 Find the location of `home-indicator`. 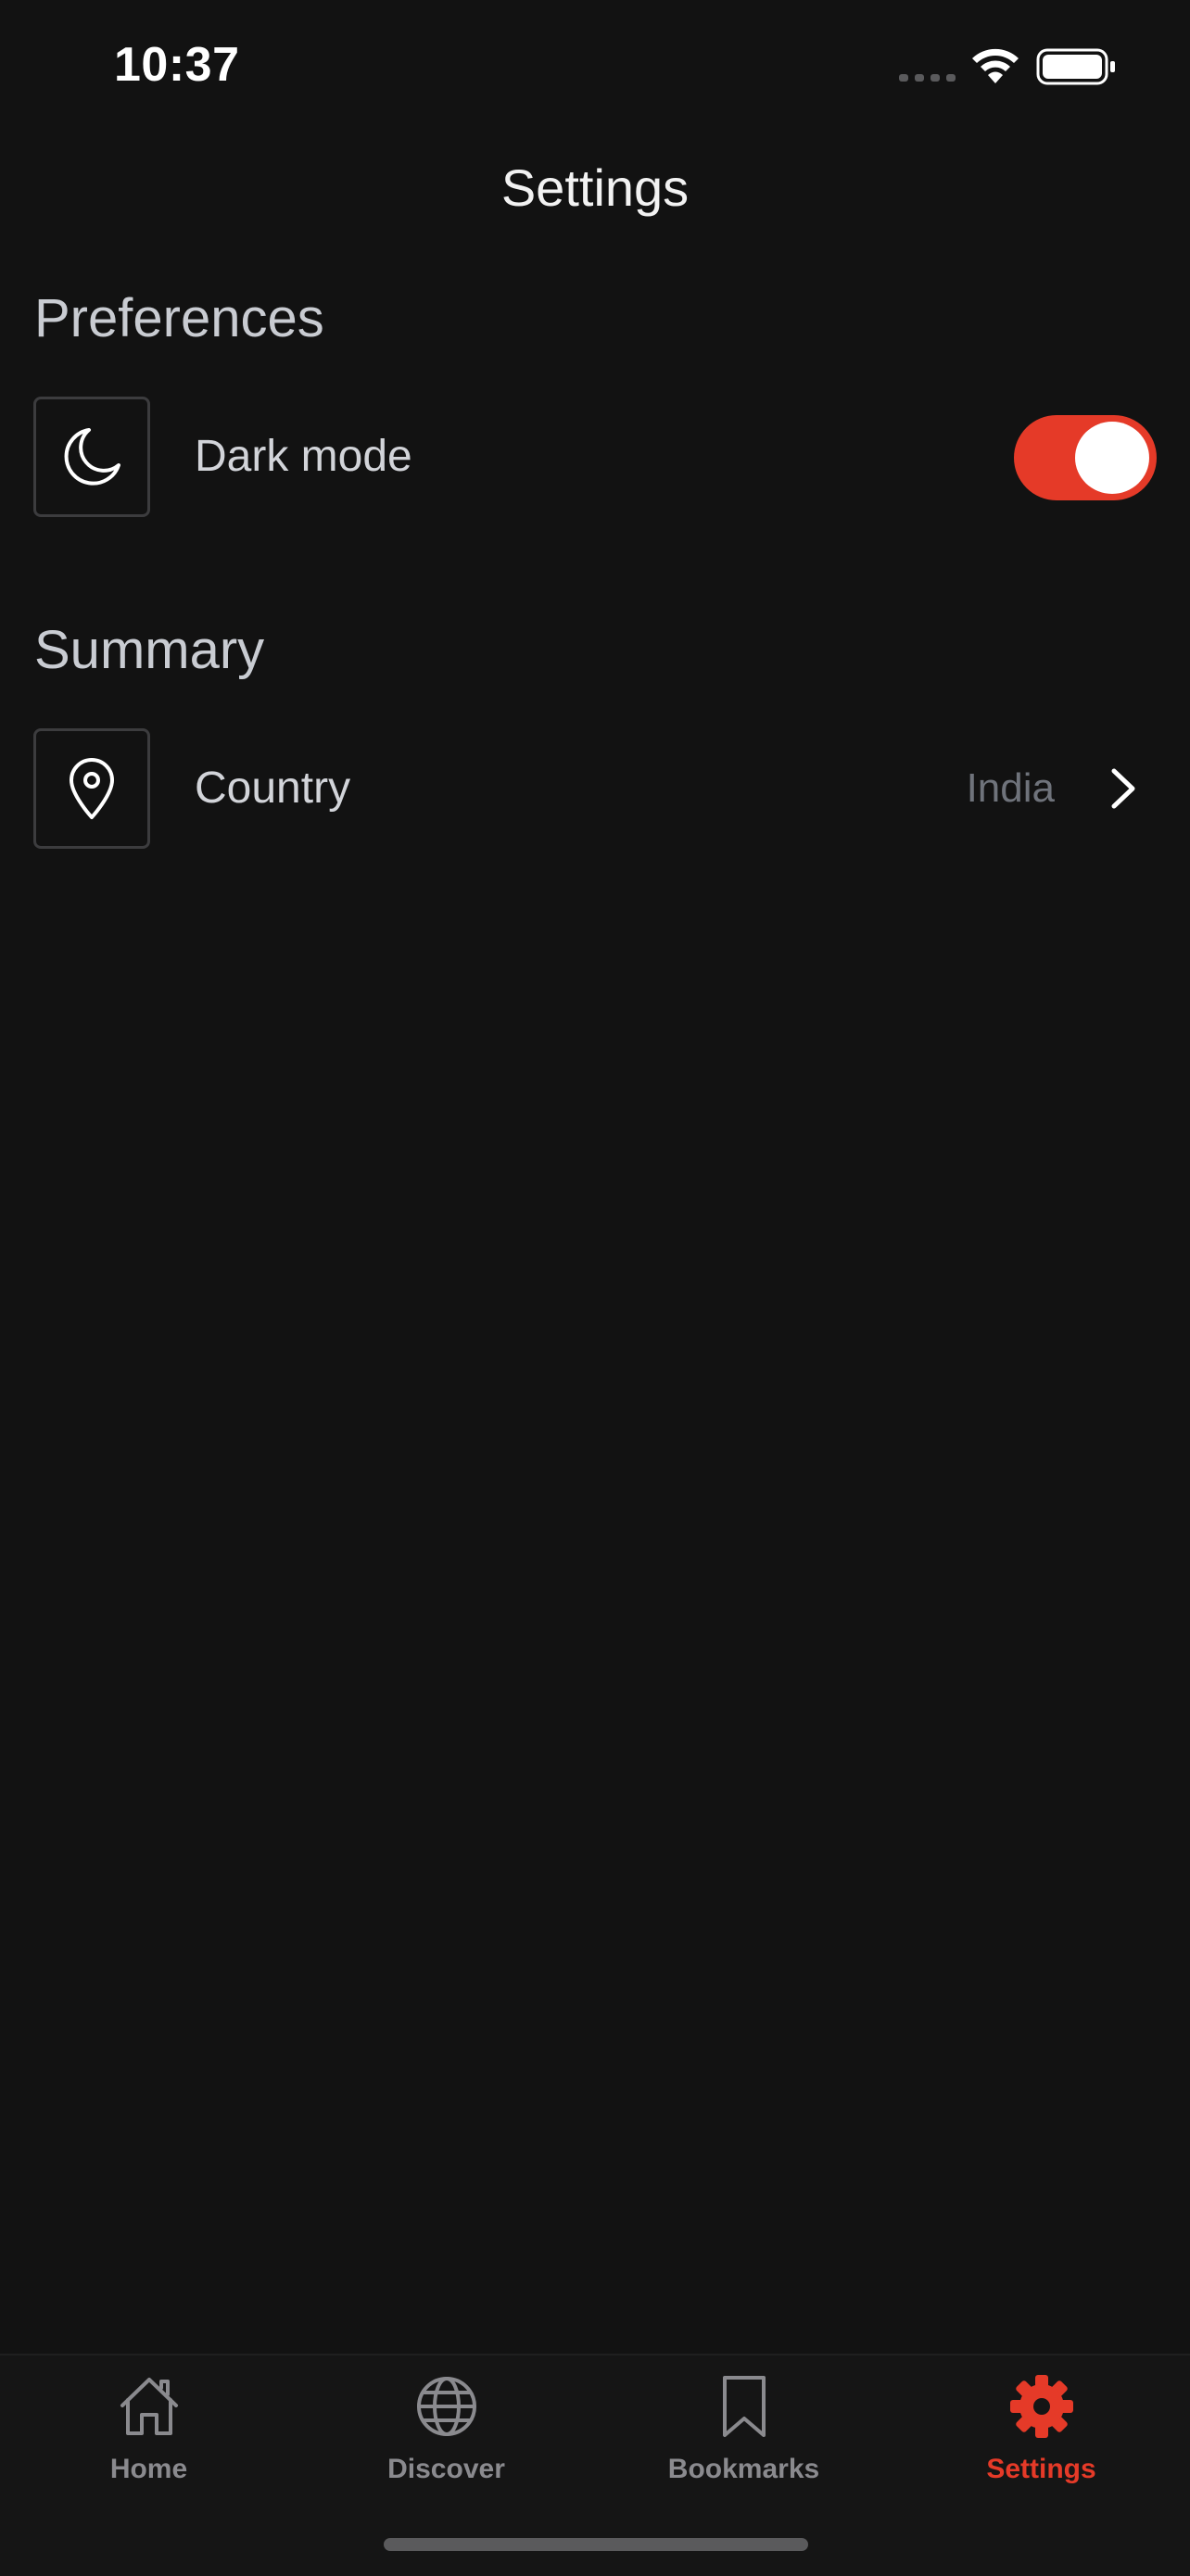

home-indicator is located at coordinates (596, 2545).